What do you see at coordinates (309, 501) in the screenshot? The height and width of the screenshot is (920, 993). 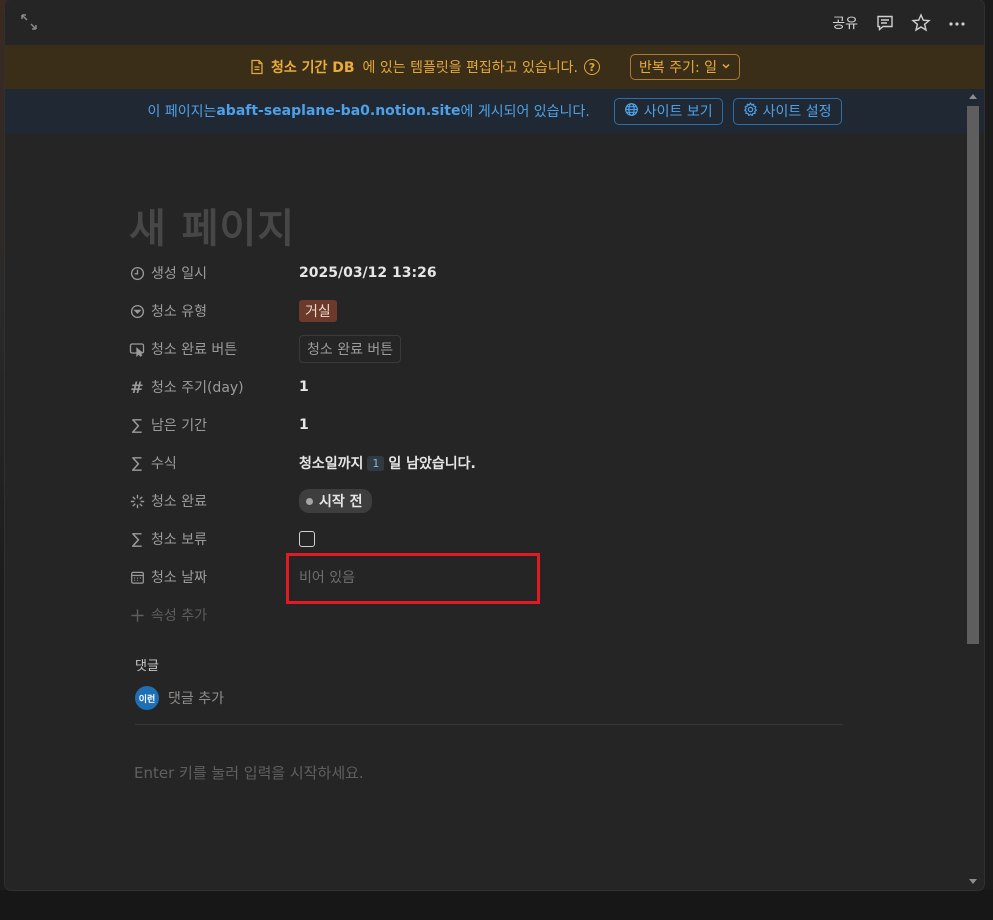 I see `status-dot` at bounding box center [309, 501].